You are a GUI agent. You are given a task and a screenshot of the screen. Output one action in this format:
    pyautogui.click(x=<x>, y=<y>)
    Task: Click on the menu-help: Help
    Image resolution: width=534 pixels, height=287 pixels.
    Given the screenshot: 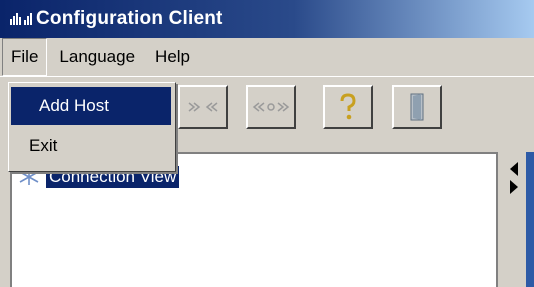 What is the action you would take?
    pyautogui.click(x=172, y=57)
    